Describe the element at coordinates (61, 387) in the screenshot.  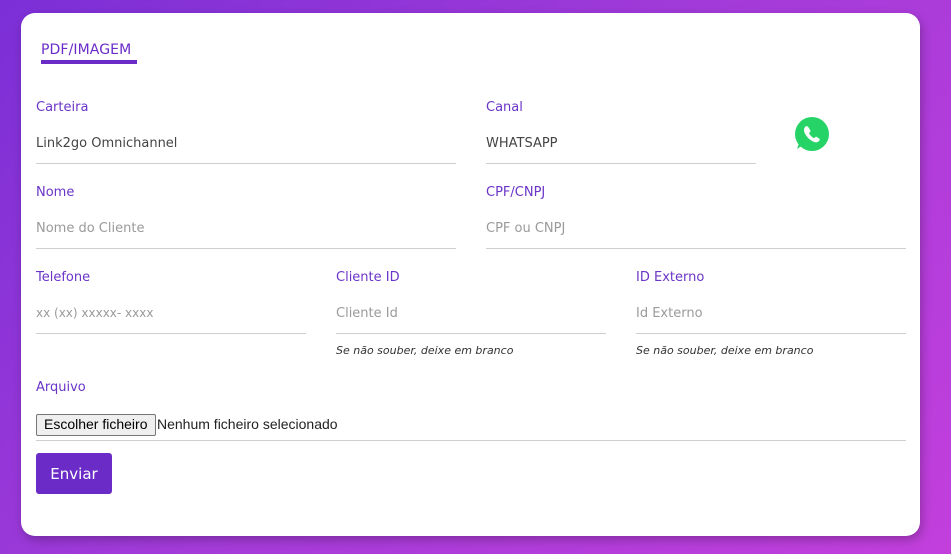
I see `arquivo-label: Arquivo` at that location.